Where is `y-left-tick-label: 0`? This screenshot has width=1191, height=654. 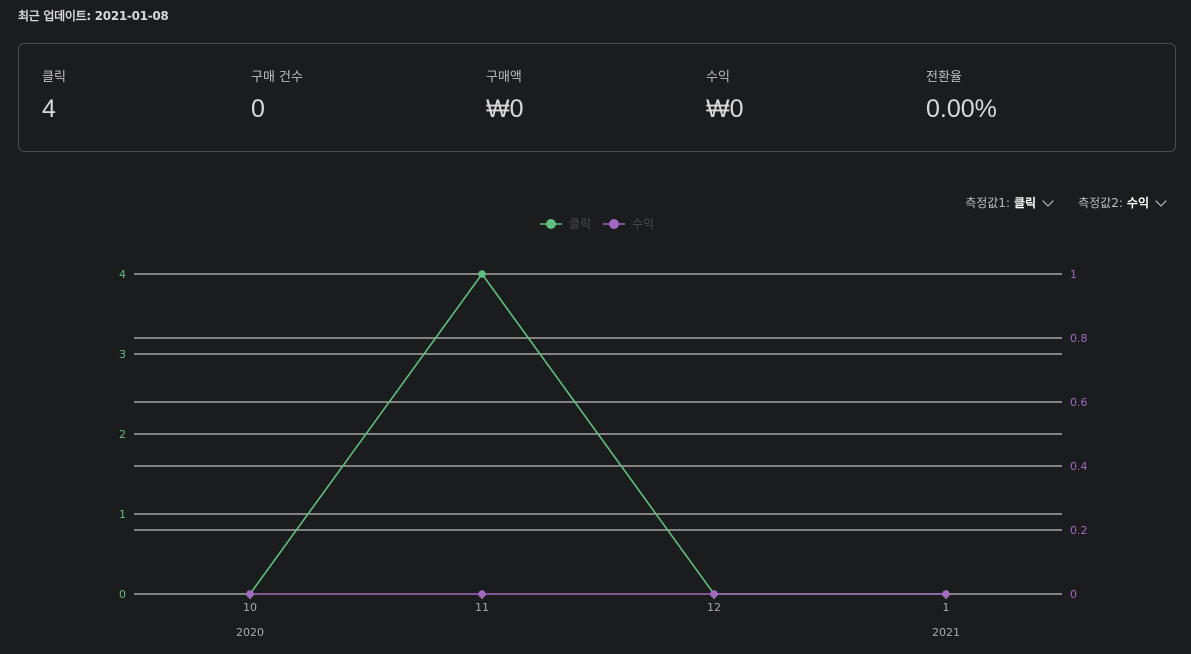 y-left-tick-label: 0 is located at coordinates (122, 594).